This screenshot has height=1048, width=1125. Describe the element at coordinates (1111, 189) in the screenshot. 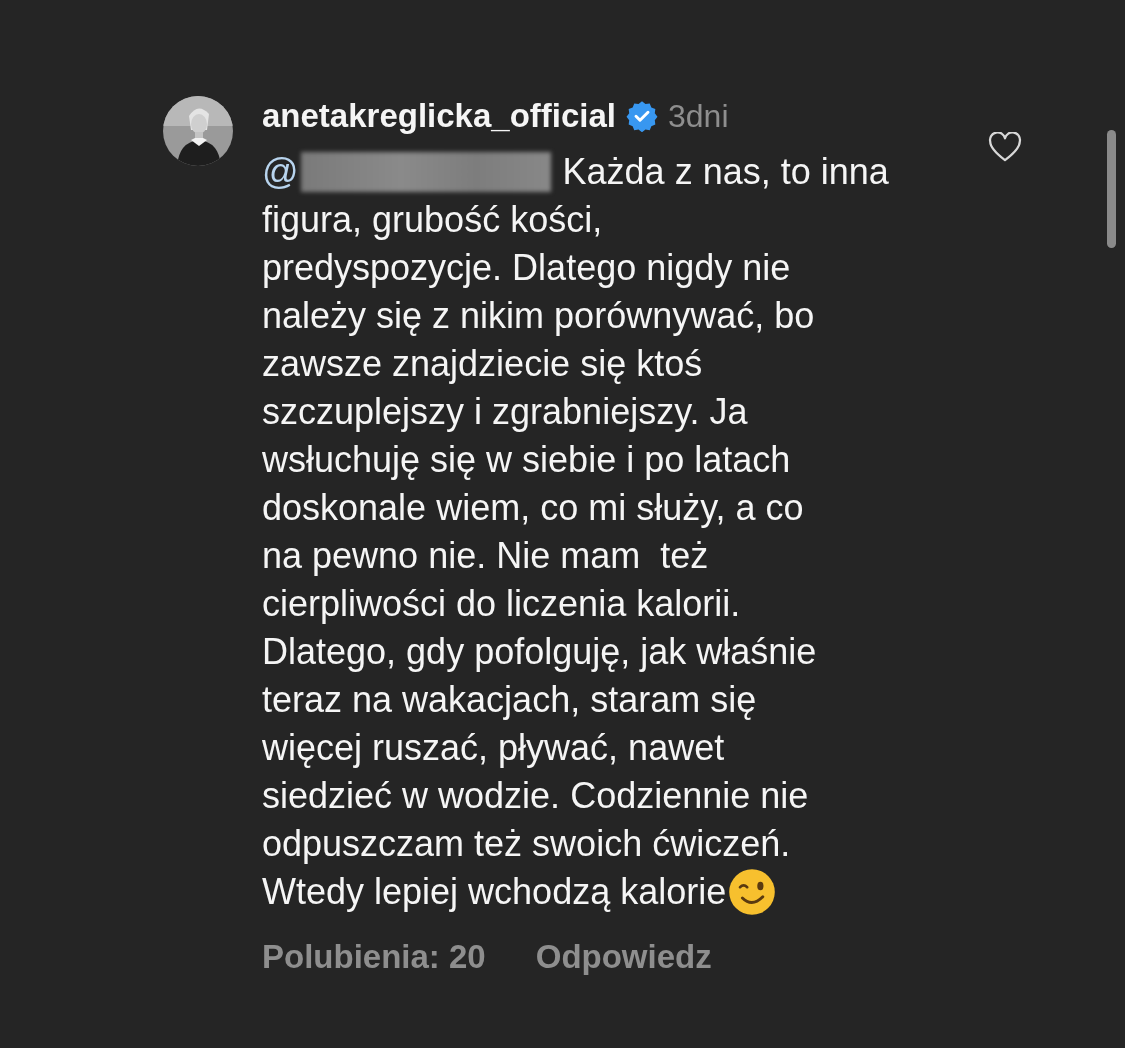

I see `scrollbar` at that location.